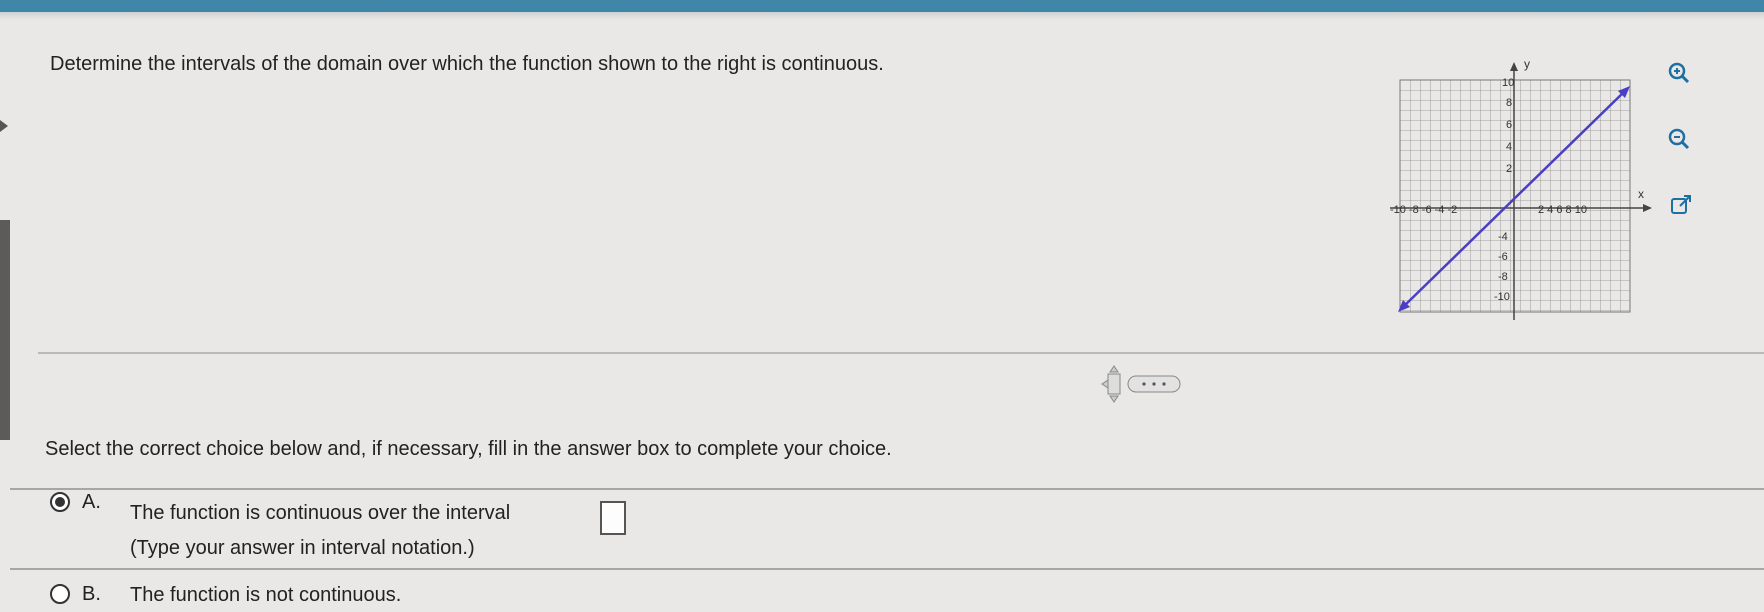 This screenshot has height=612, width=1764. What do you see at coordinates (5, 330) in the screenshot?
I see `left-edge-bar` at bounding box center [5, 330].